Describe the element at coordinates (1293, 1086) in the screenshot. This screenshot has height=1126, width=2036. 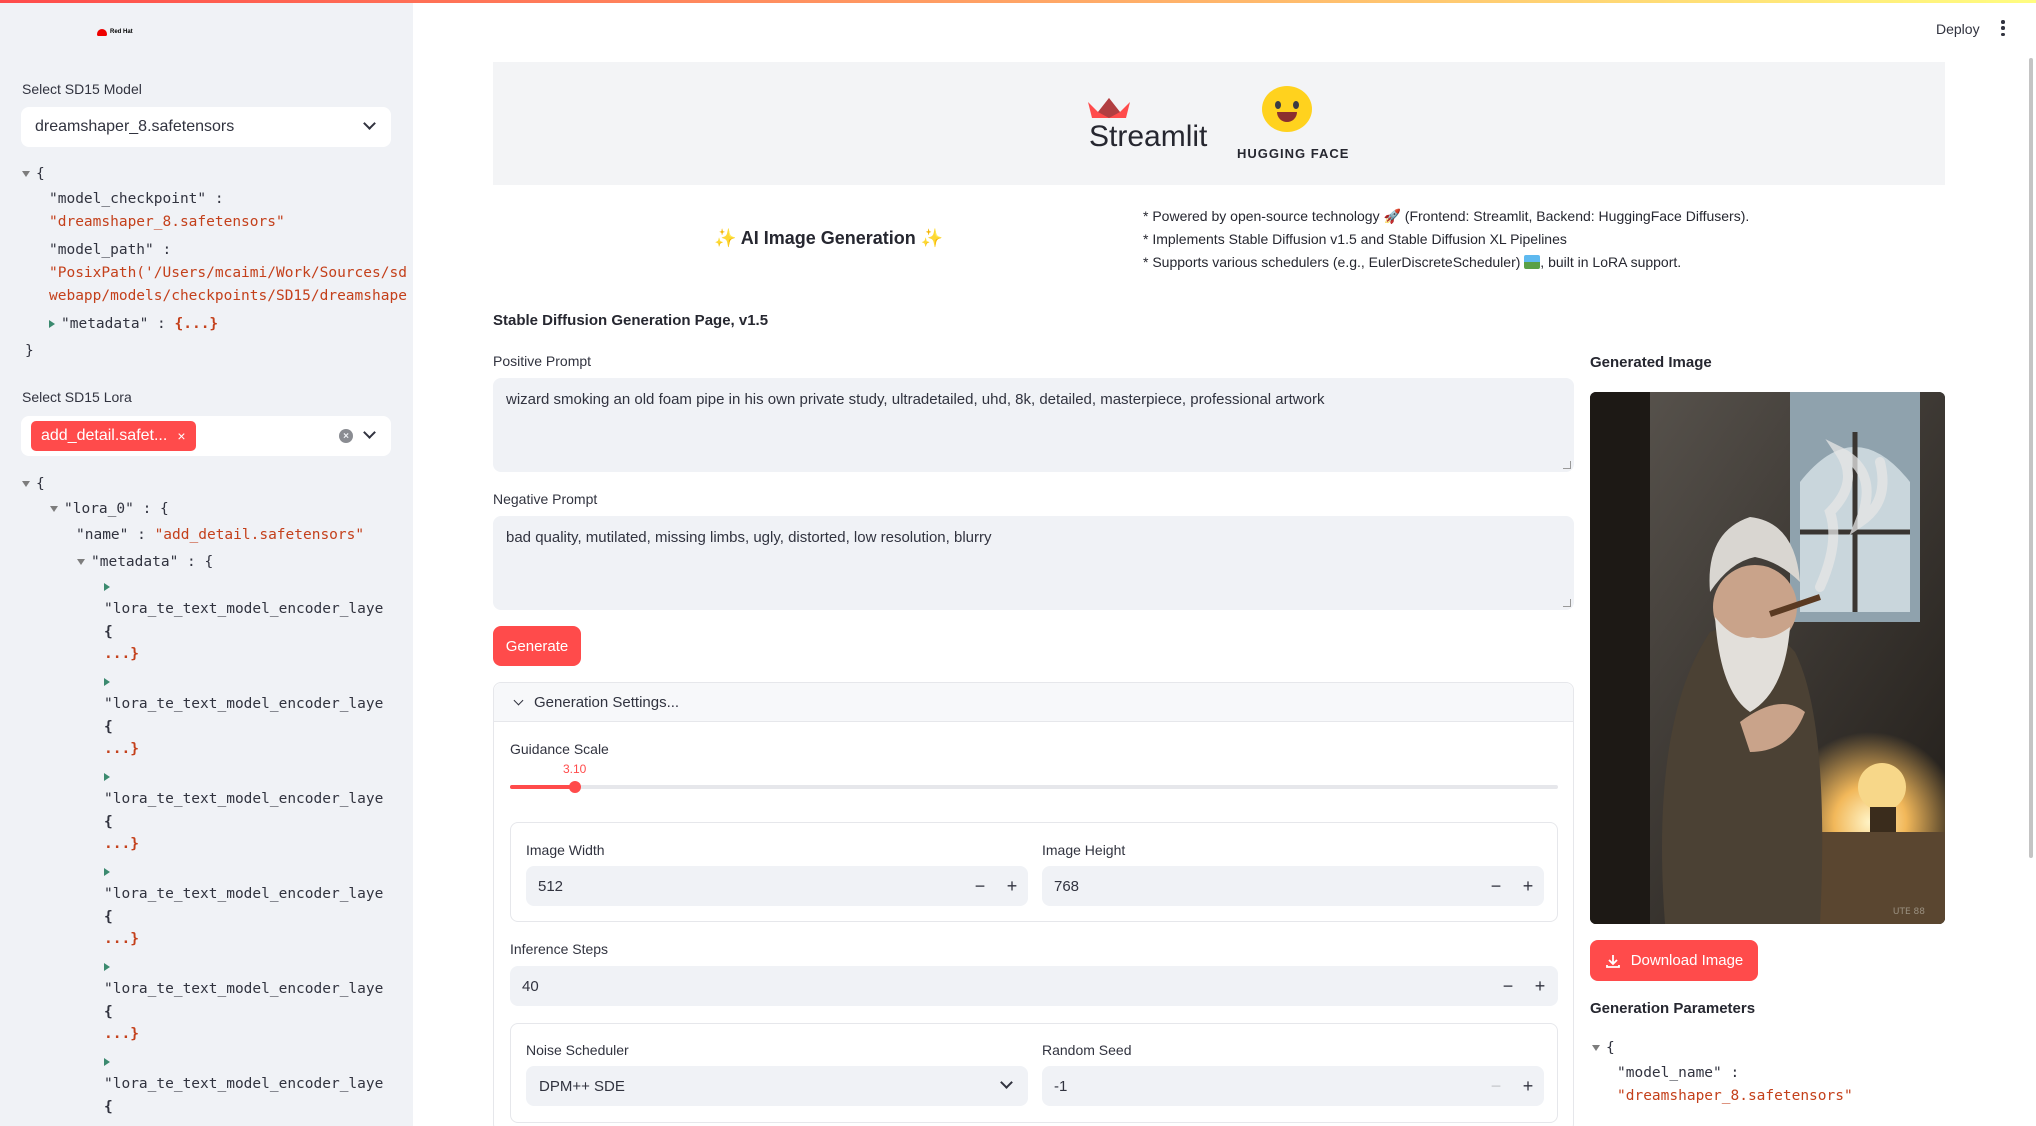
I see `random-seed-input: -1 − +` at that location.